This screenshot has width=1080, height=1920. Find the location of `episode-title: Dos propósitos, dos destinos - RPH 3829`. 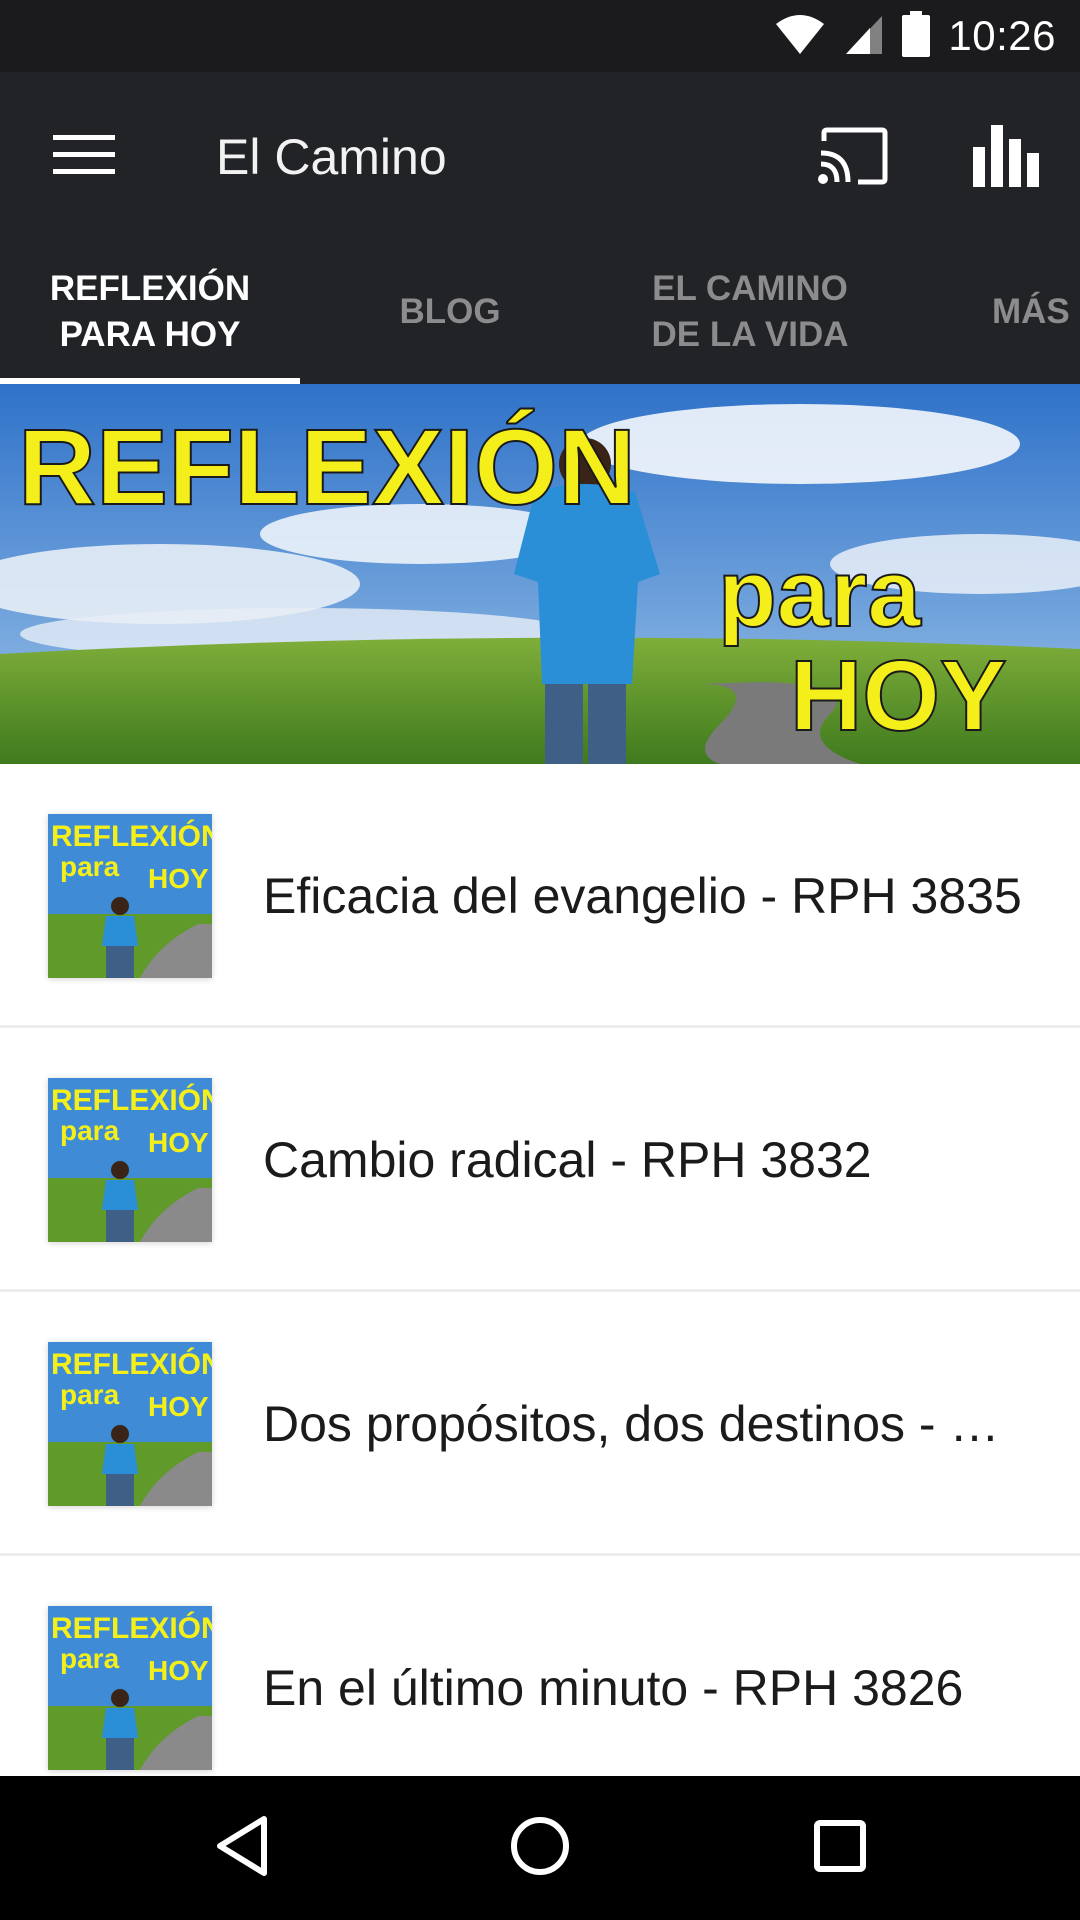

episode-title: Dos propósitos, dos destinos - RPH 3829 is located at coordinates (648, 1424).